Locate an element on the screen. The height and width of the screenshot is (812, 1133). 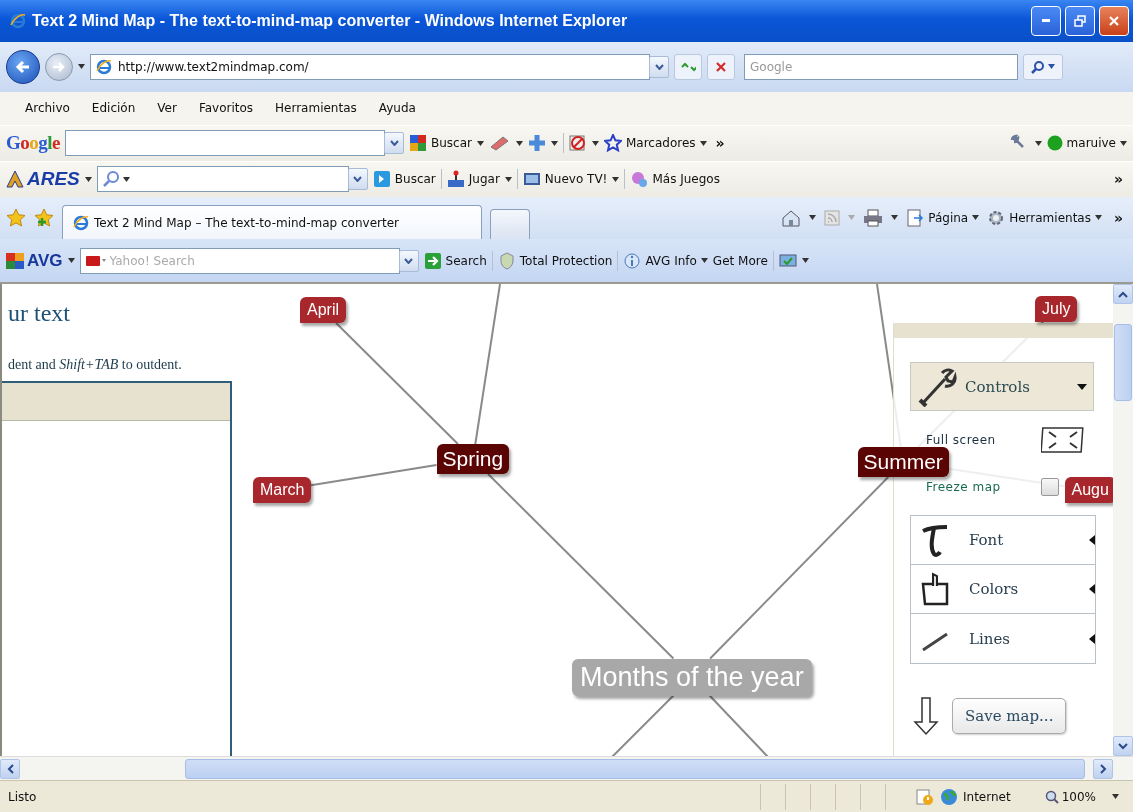
plus-icon is located at coordinates (537, 143).